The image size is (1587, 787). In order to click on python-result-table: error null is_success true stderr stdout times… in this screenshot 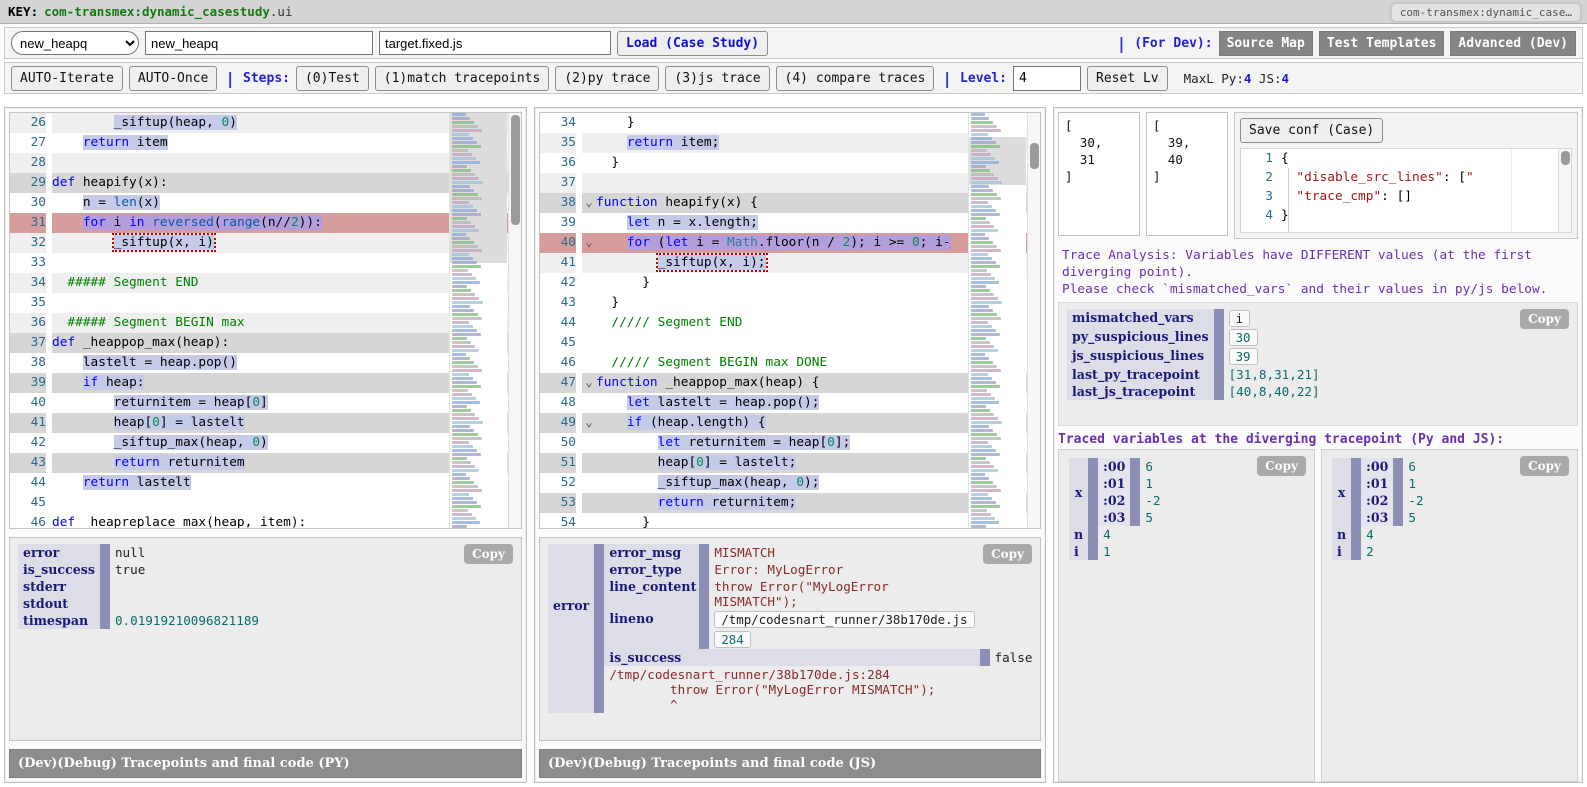, I will do `click(141, 586)`.